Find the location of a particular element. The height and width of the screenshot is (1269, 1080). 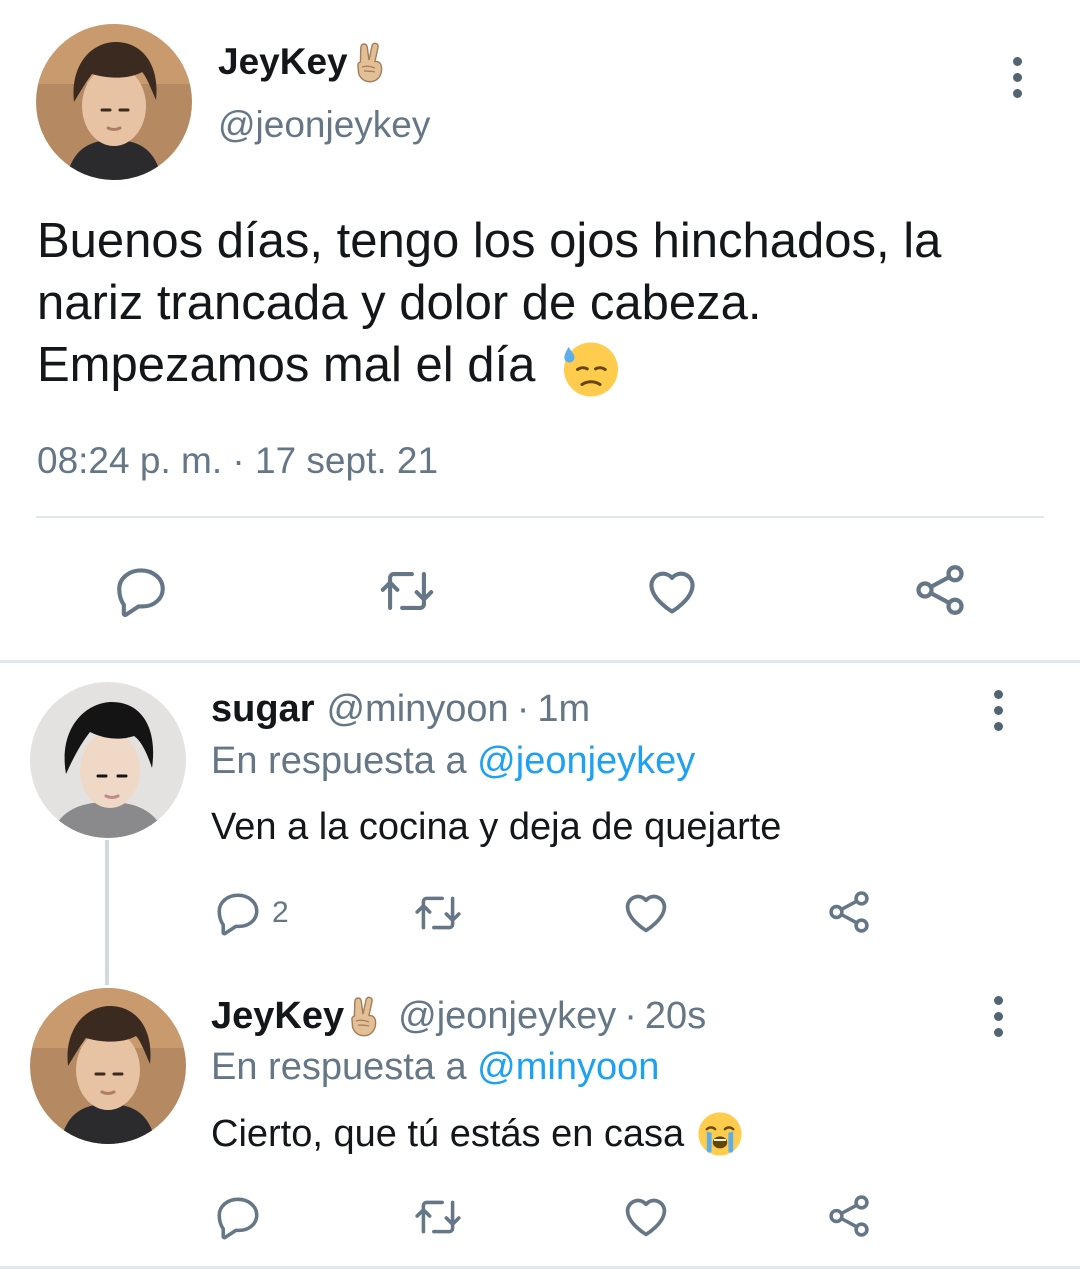

reply-text: Cierto, que tú estás en casa is located at coordinates (477, 1134).